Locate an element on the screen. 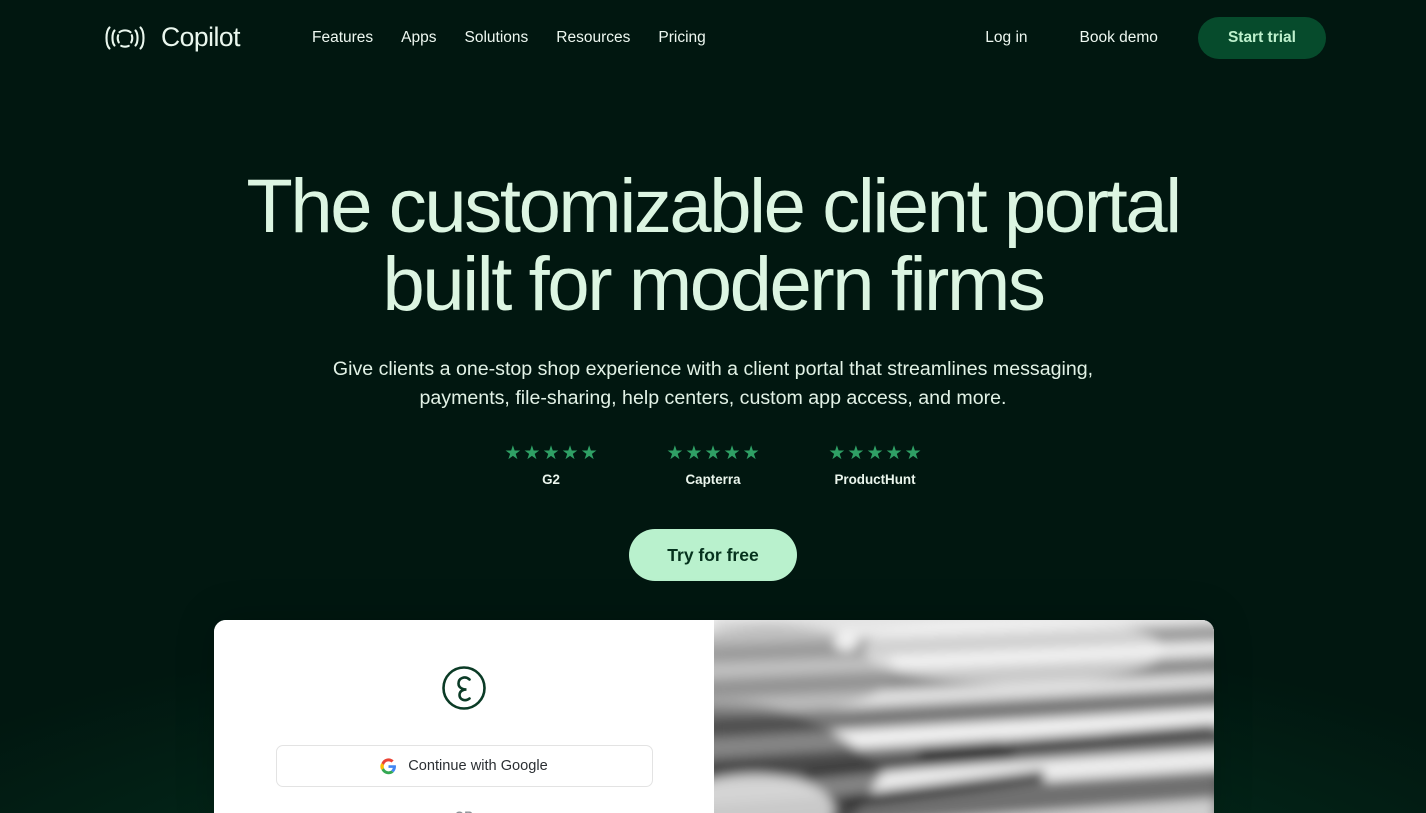 The height and width of the screenshot is (813, 1426). preview-photo is located at coordinates (964, 716).